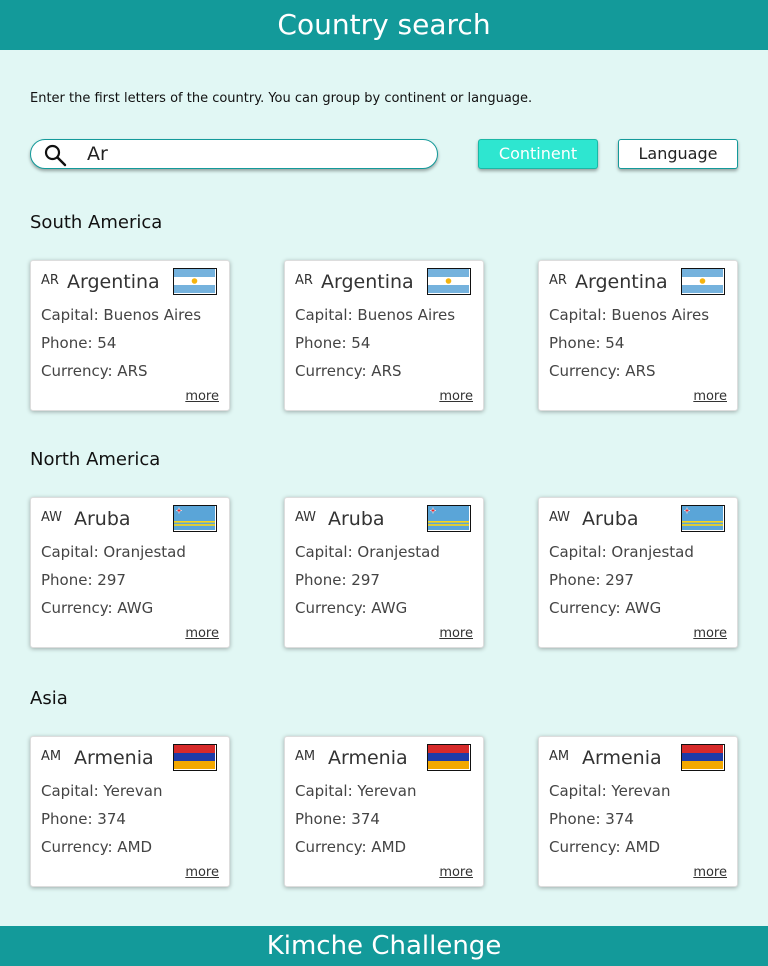  What do you see at coordinates (49, 698) in the screenshot?
I see `group-title: Asia` at bounding box center [49, 698].